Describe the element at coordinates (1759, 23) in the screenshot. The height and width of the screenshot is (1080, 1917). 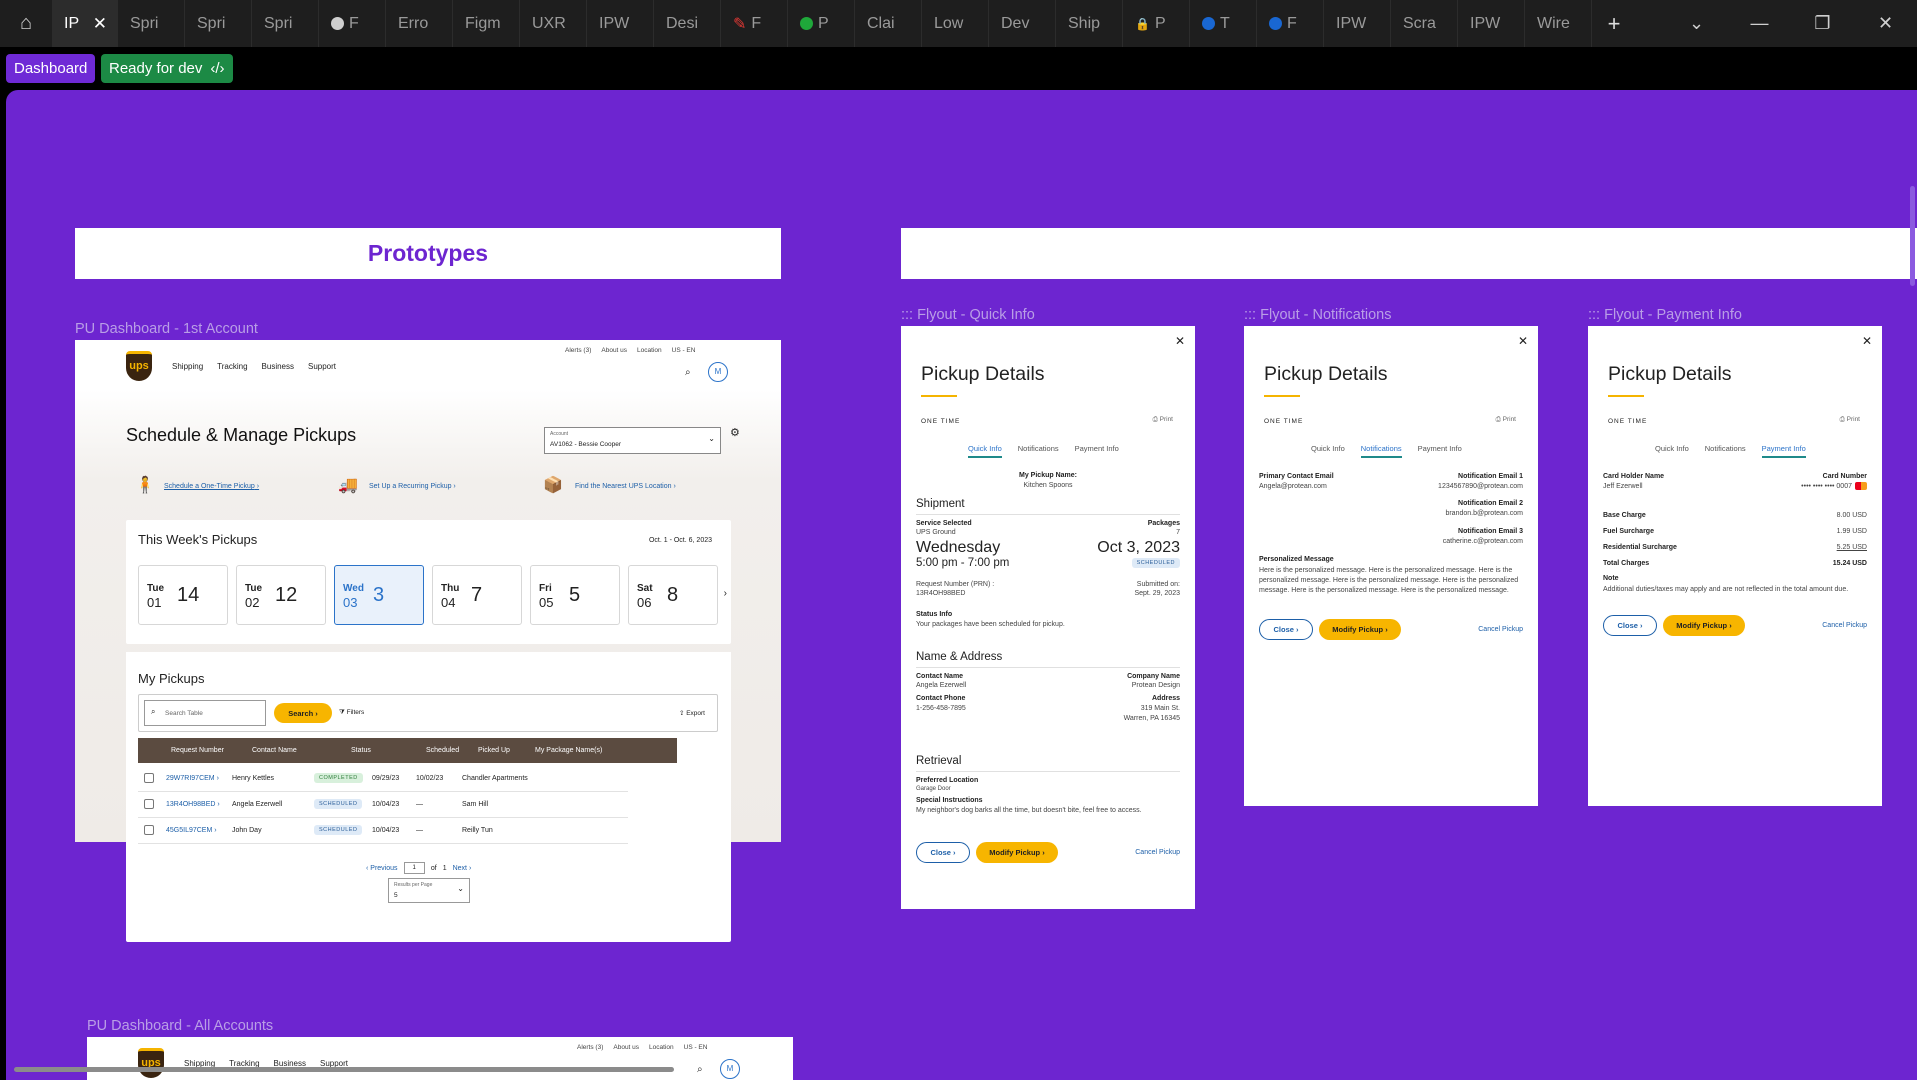
I see `minimize-icon: —` at that location.